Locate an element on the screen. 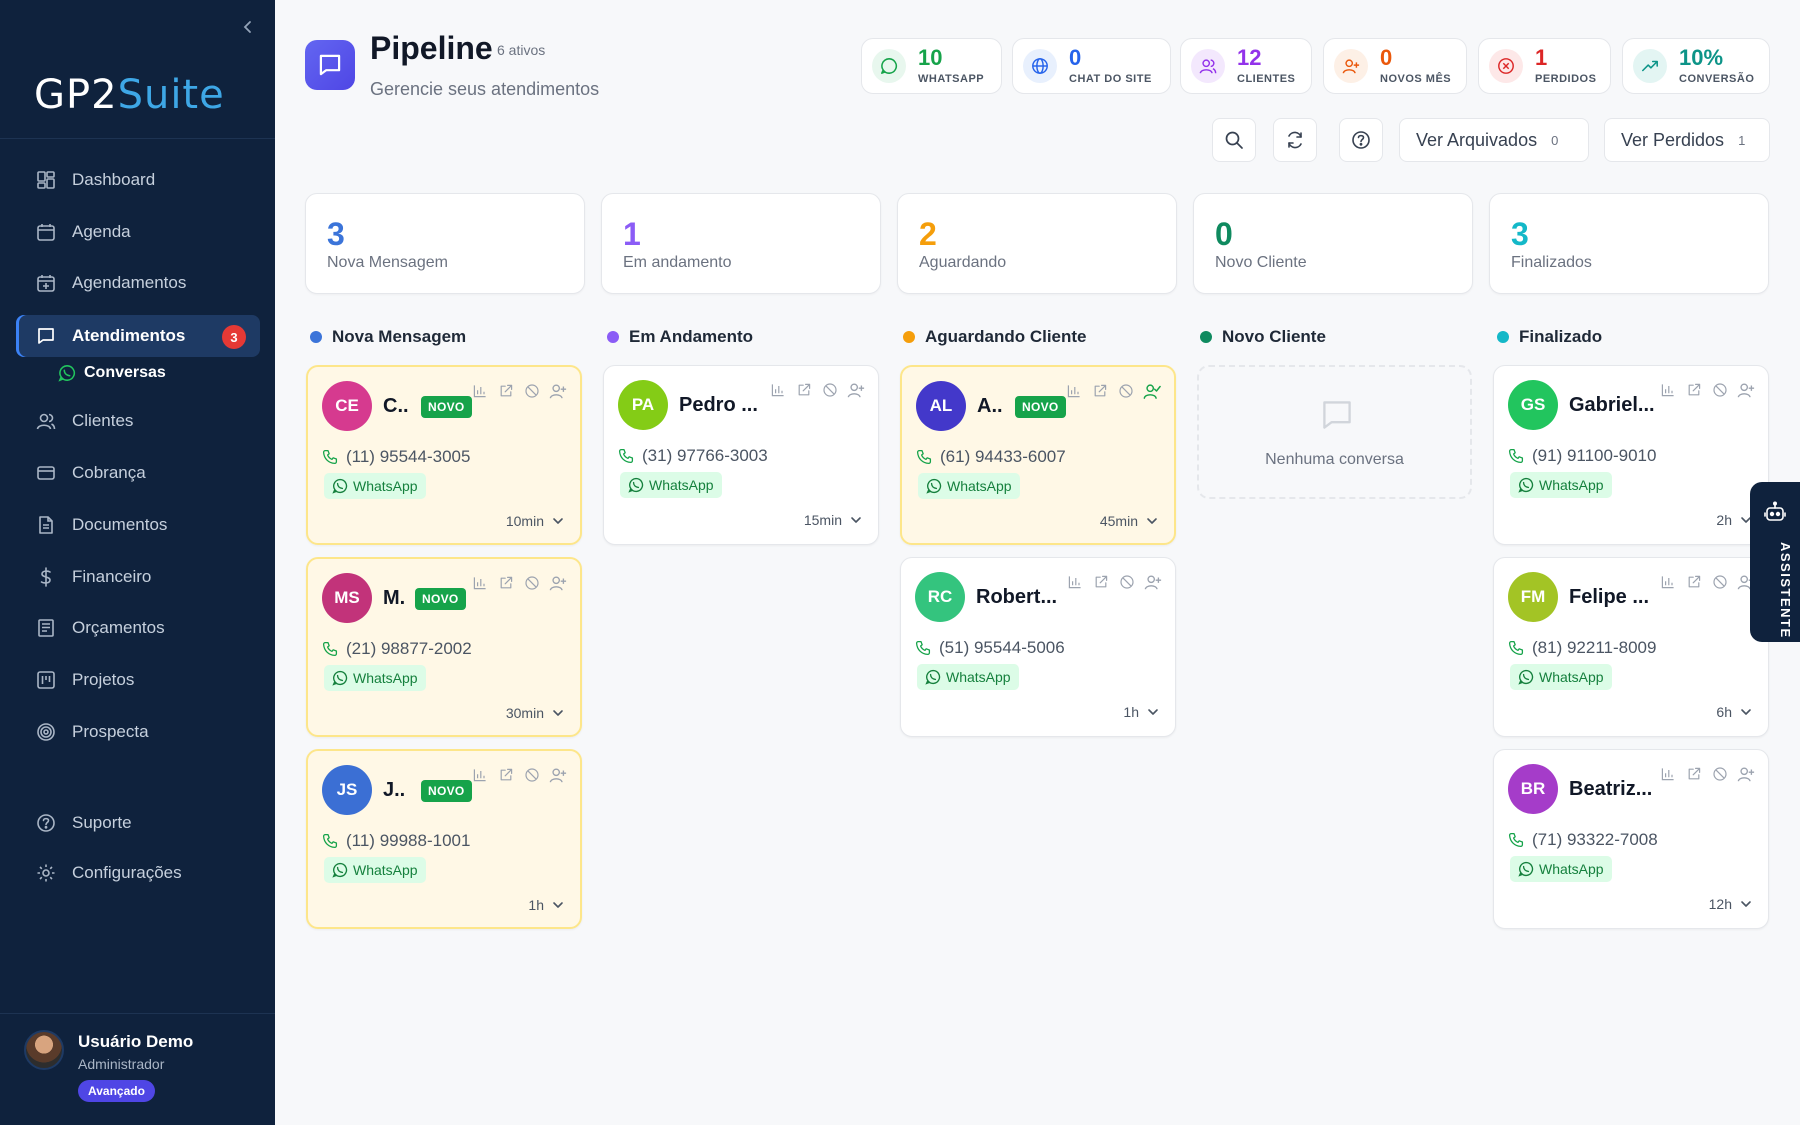 This screenshot has height=1125, width=1800. time-toggle: 2h is located at coordinates (1734, 520).